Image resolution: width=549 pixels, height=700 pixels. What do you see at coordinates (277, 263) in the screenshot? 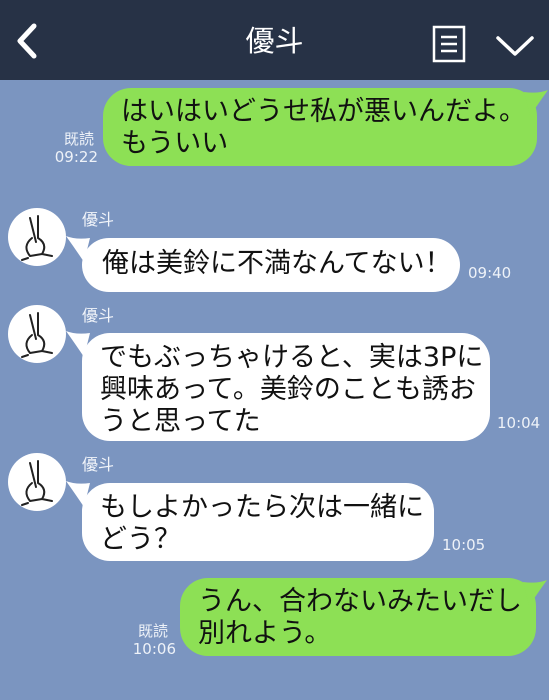
I see `message-text: 俺は美鈴に不満なんてない！` at bounding box center [277, 263].